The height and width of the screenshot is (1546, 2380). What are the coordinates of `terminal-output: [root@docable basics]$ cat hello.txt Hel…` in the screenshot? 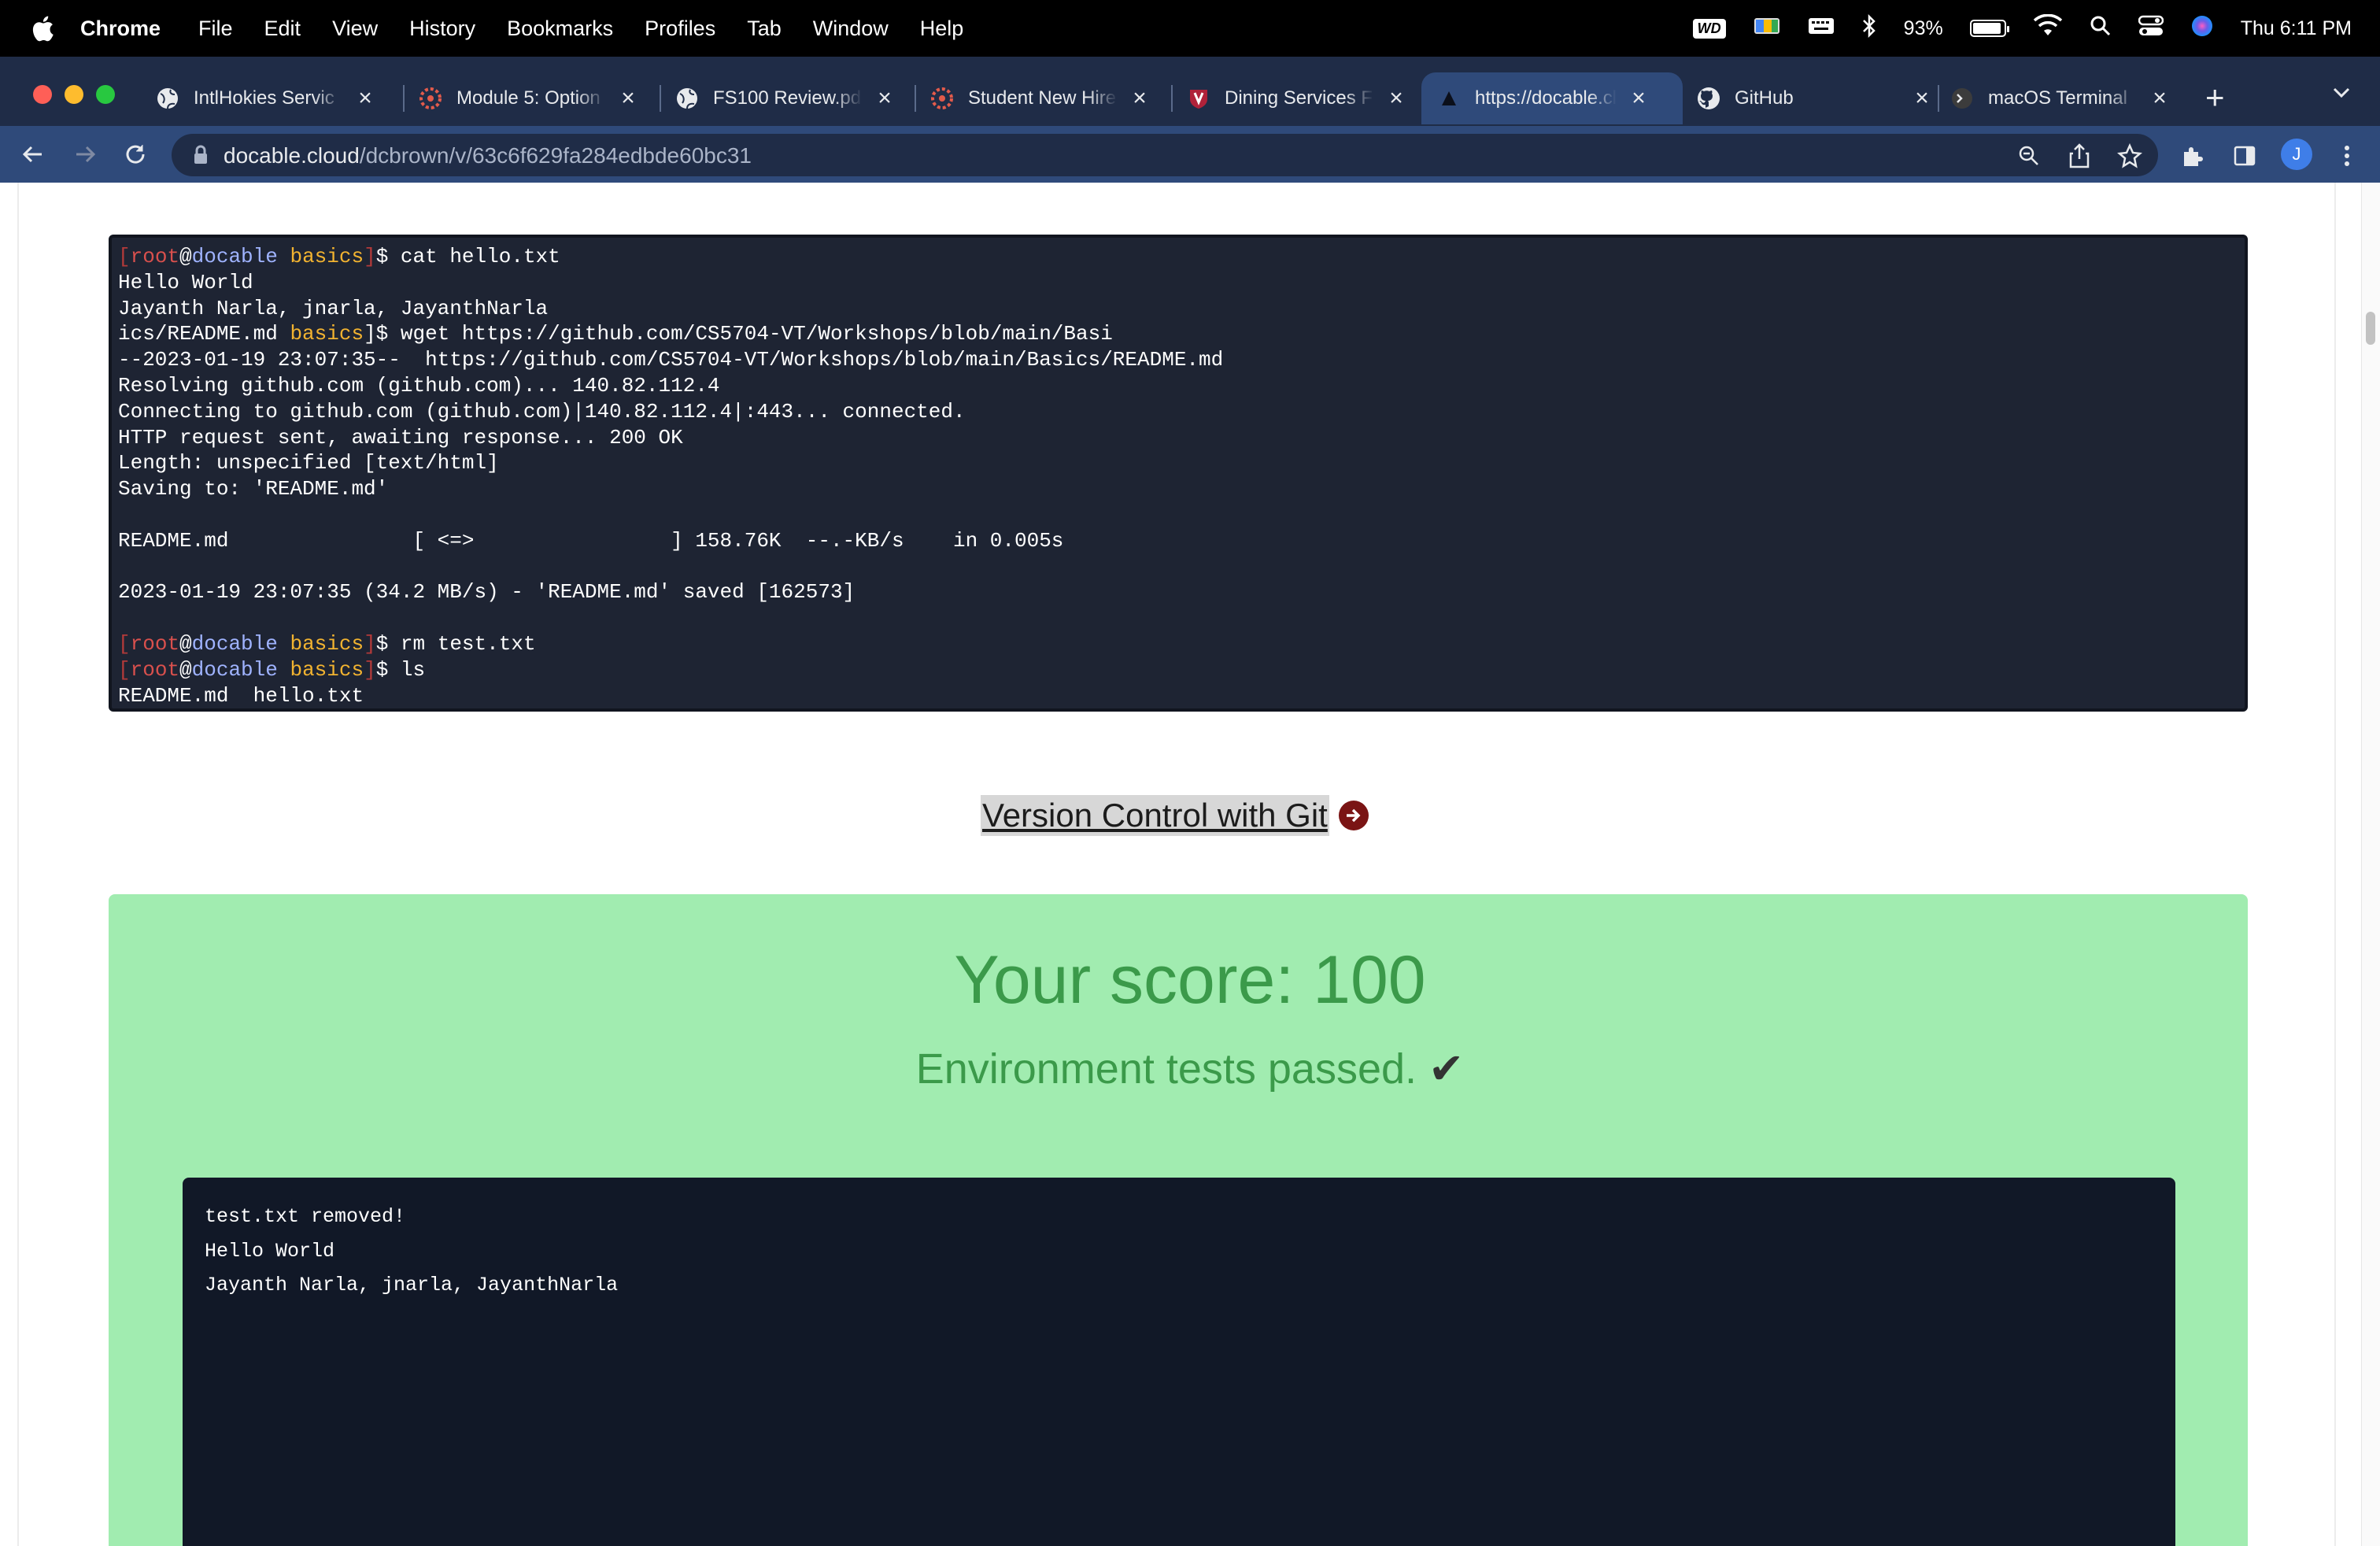 It's located at (670, 476).